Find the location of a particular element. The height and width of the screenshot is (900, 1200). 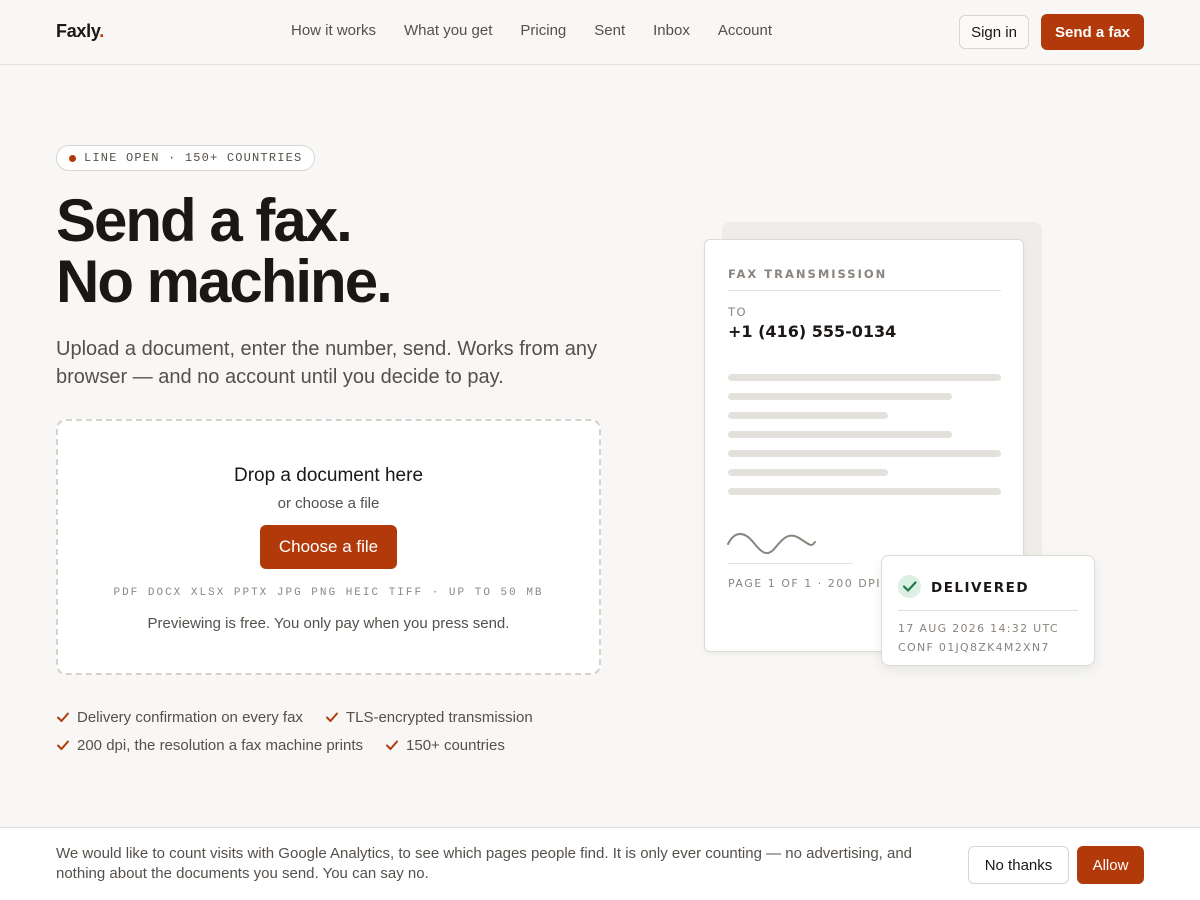

delivered-status: DELIVERED is located at coordinates (980, 588).